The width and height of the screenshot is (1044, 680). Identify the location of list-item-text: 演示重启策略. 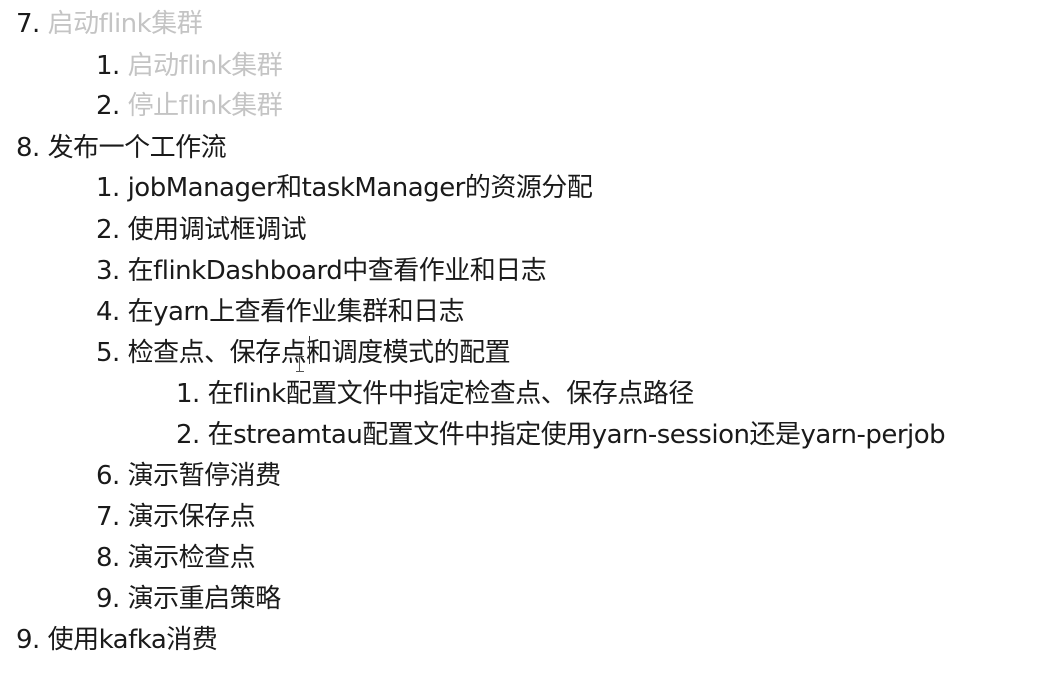
(204, 599).